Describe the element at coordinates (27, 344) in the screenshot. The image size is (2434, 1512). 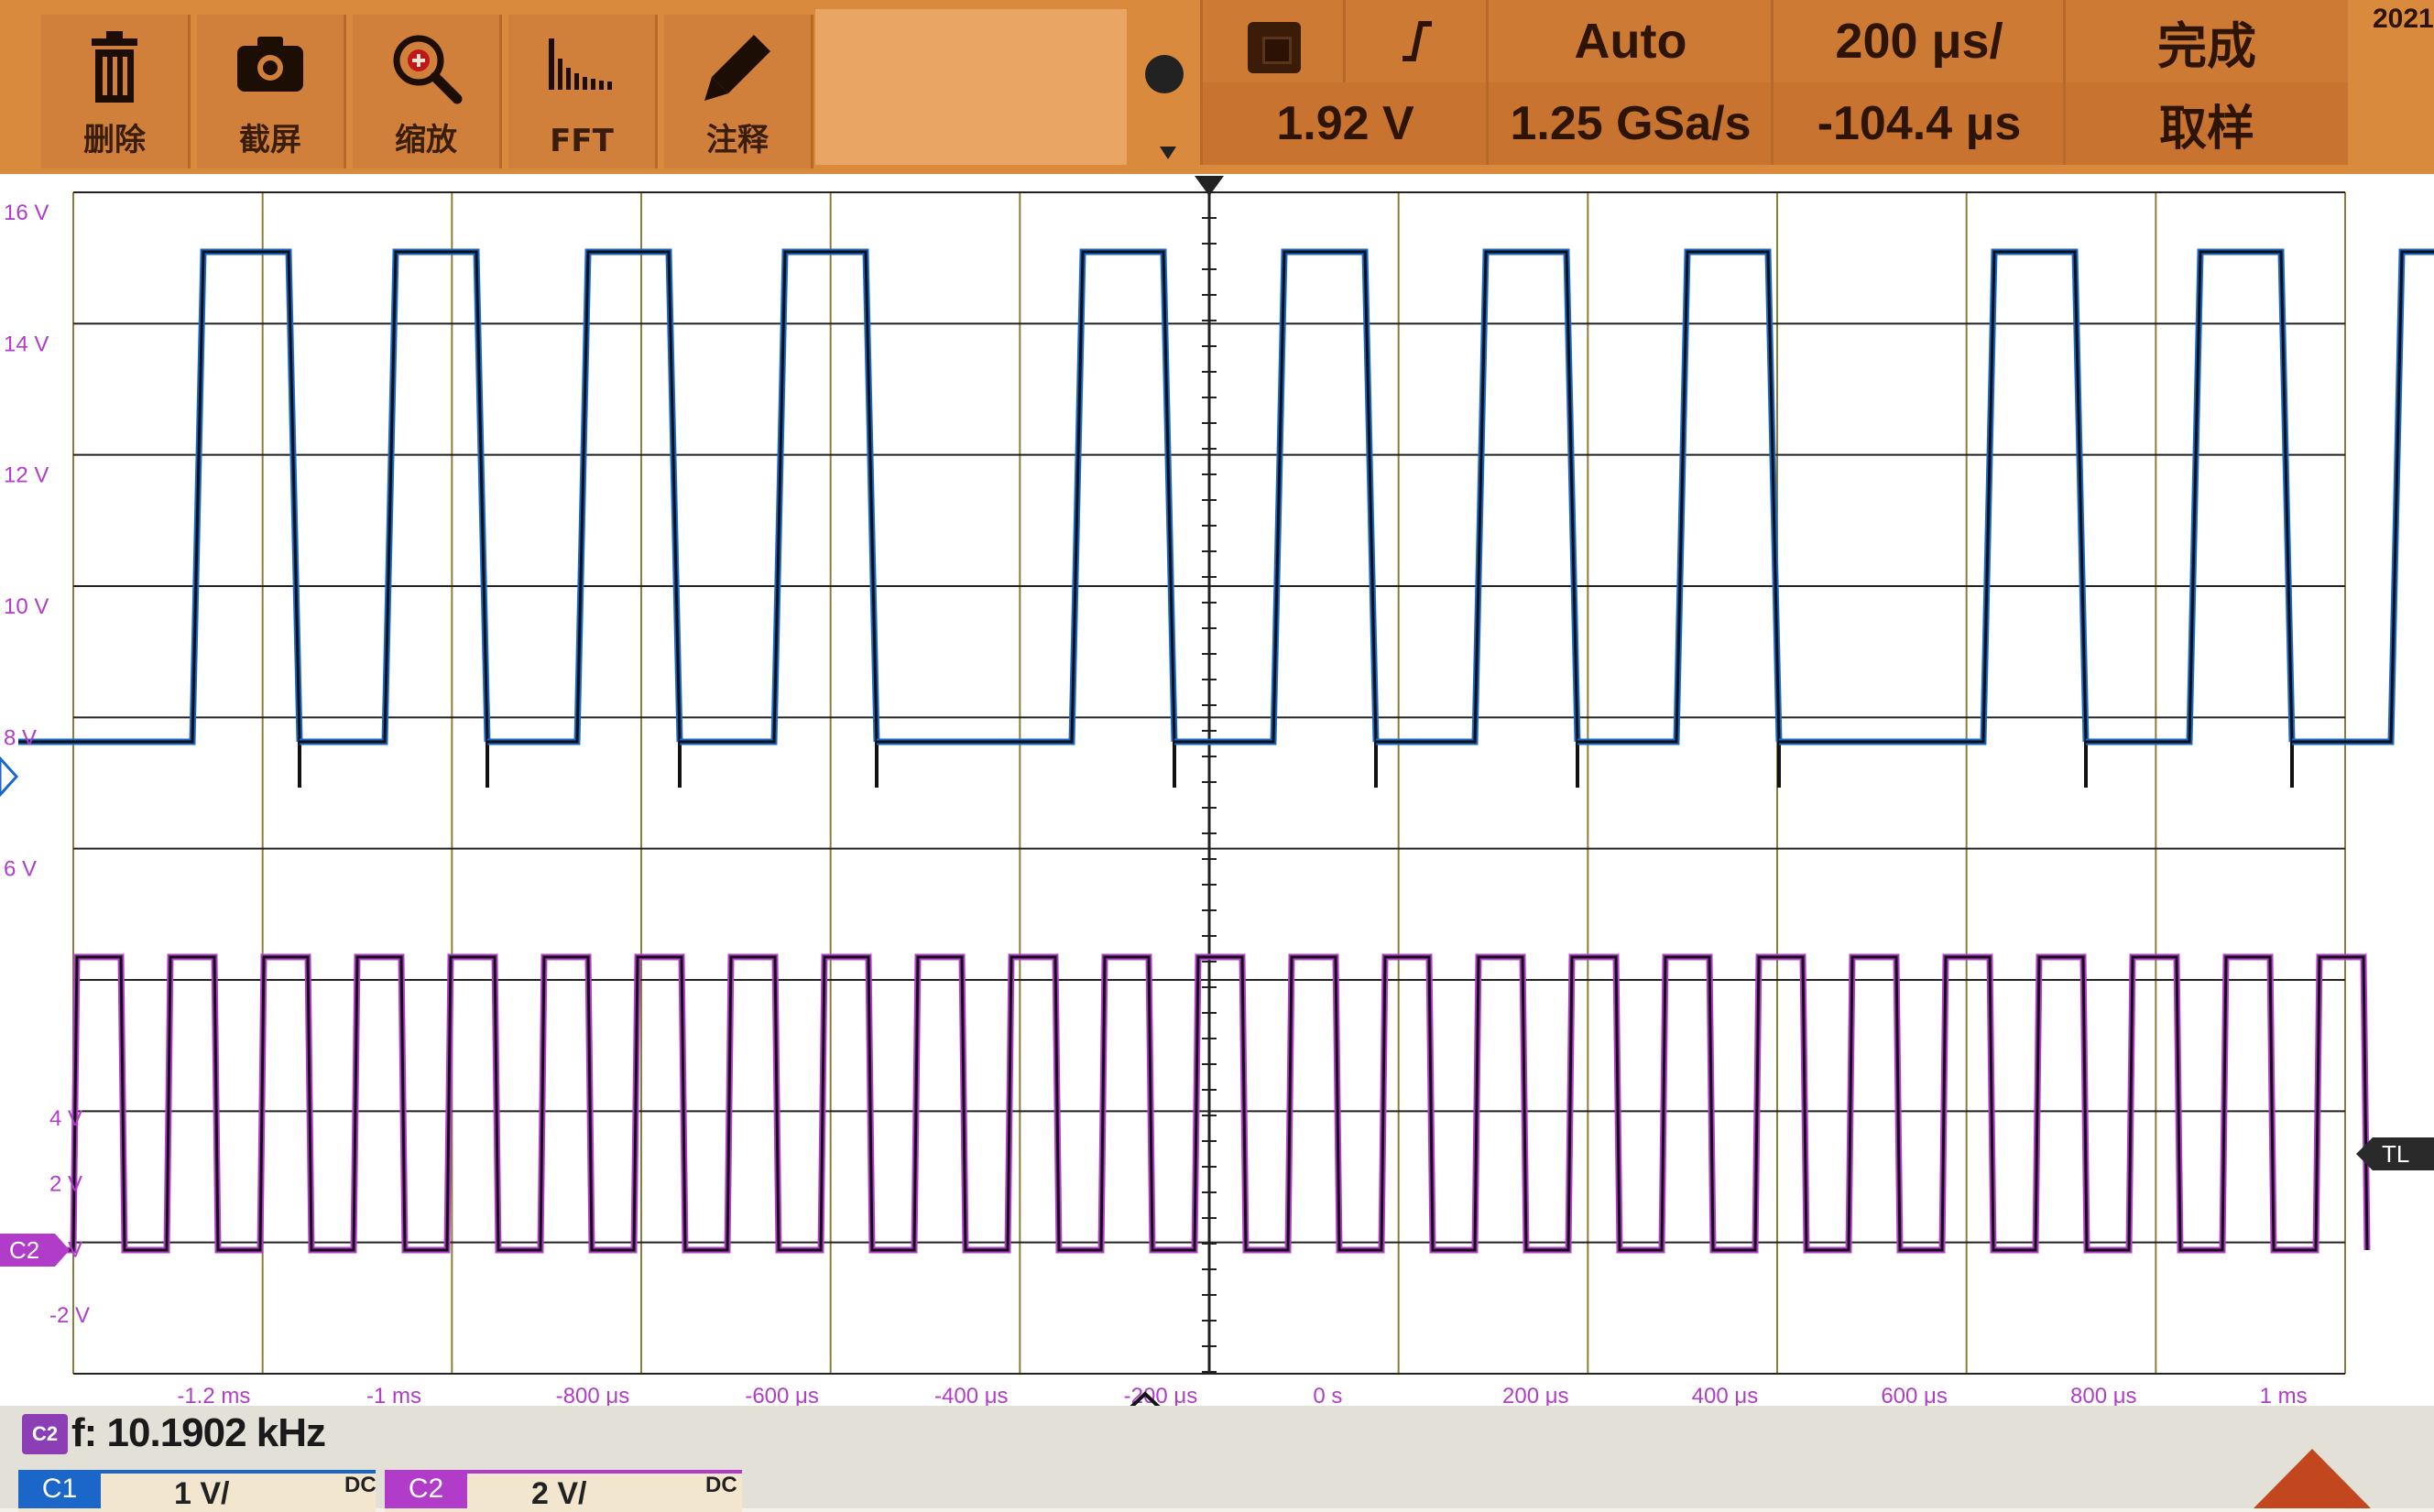
I see `ch1-y-tick-label: 14 V` at that location.